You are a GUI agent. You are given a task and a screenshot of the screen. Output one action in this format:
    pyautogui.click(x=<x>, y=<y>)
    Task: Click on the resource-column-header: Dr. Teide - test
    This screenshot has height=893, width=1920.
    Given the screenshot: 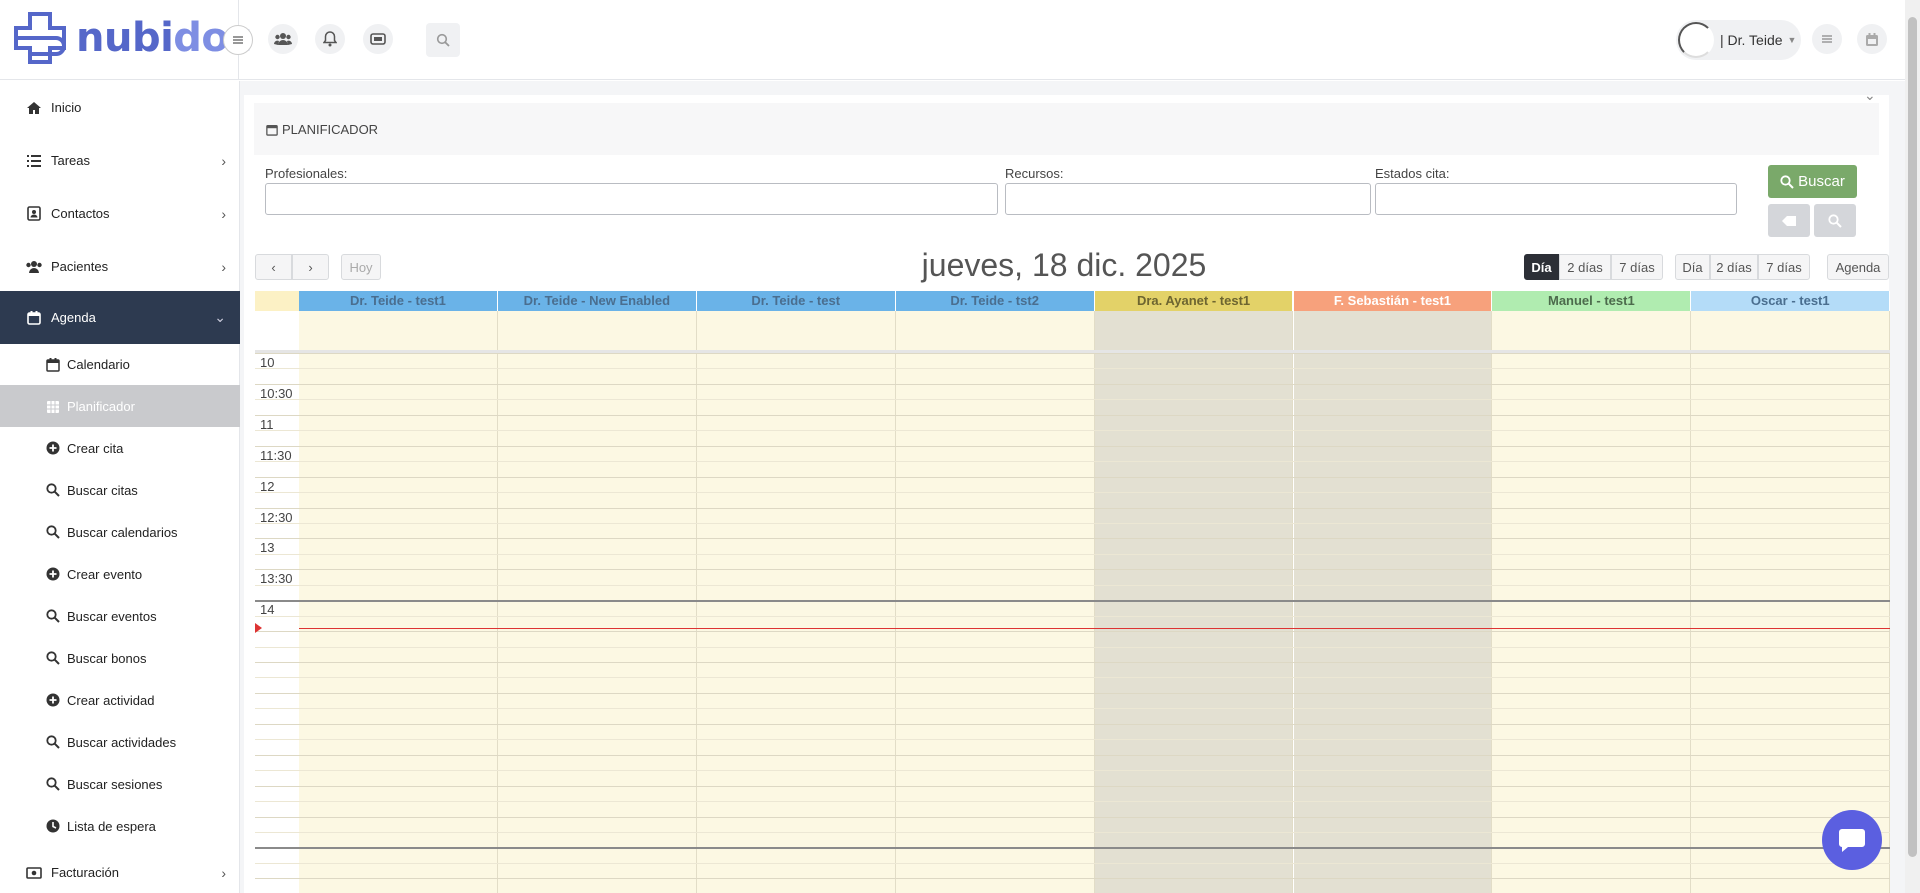 What is the action you would take?
    pyautogui.click(x=796, y=301)
    